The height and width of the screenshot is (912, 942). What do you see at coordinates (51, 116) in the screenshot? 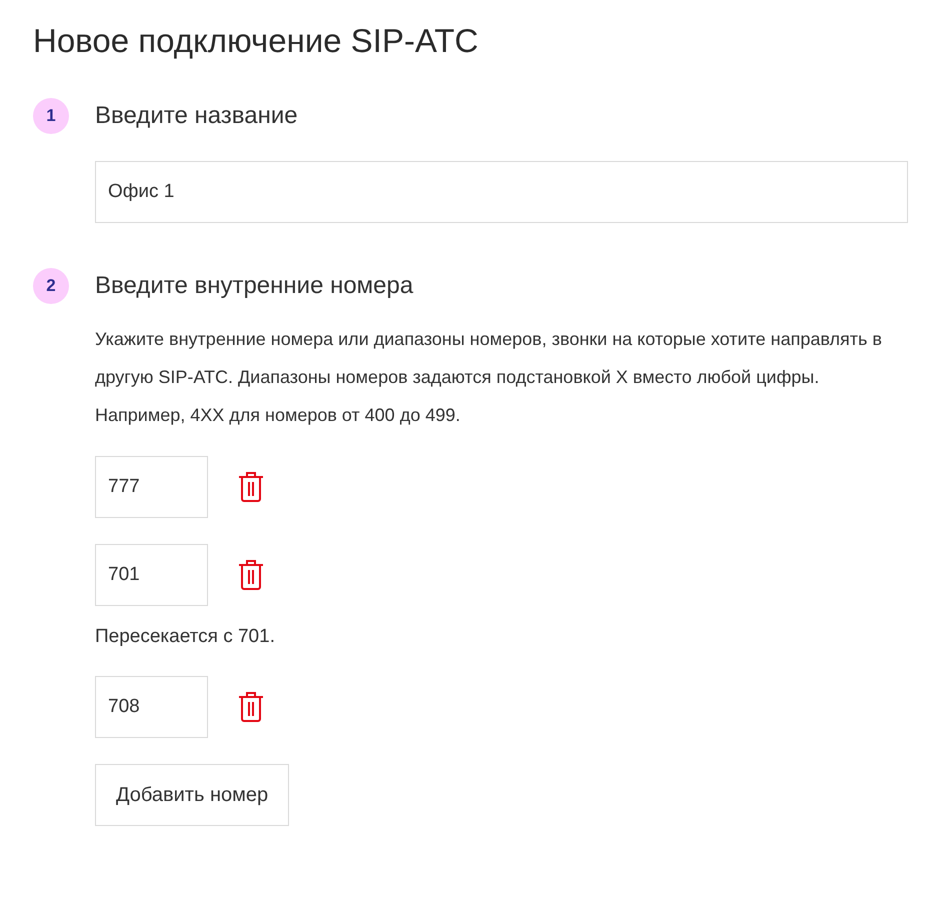
I see `step-number: 1` at bounding box center [51, 116].